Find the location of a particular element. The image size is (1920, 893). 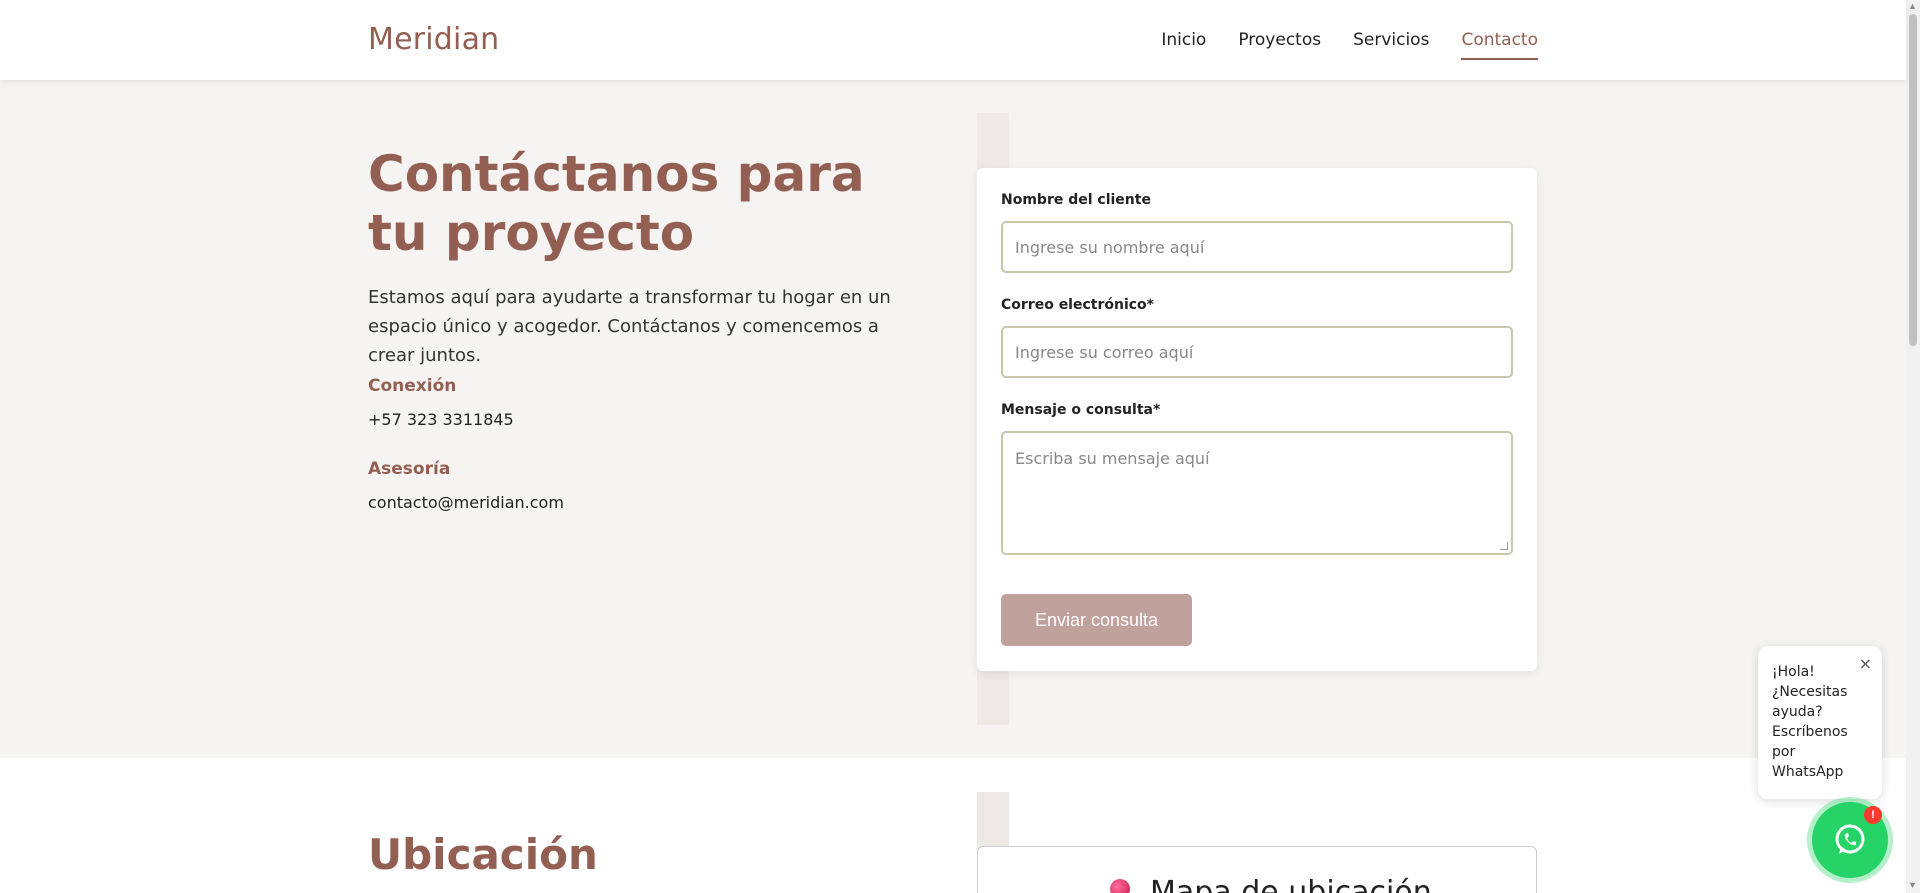

close-icon: × is located at coordinates (1865, 664).